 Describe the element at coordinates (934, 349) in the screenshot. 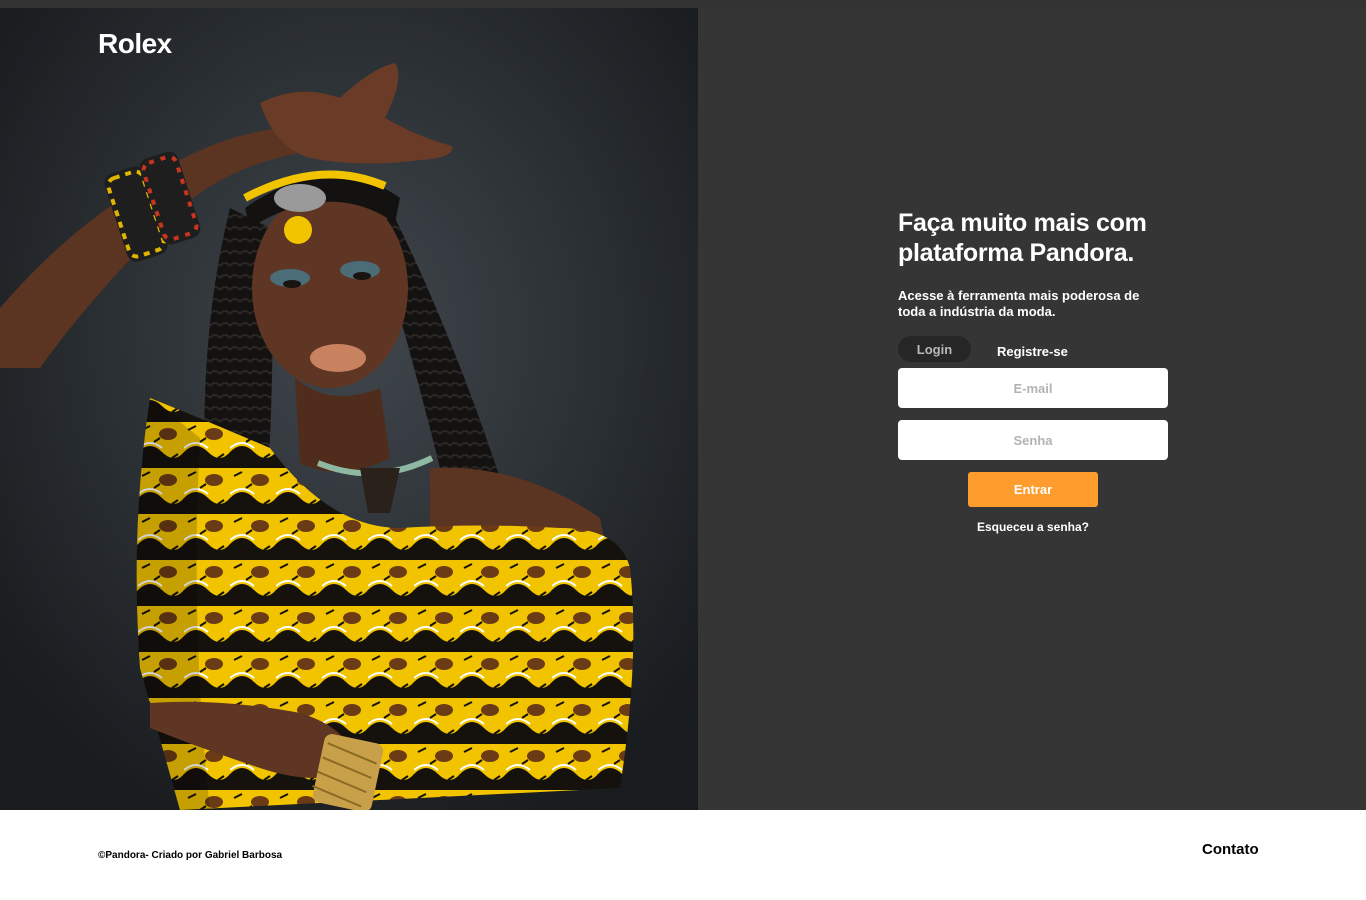

I see `tab-login: Login` at that location.